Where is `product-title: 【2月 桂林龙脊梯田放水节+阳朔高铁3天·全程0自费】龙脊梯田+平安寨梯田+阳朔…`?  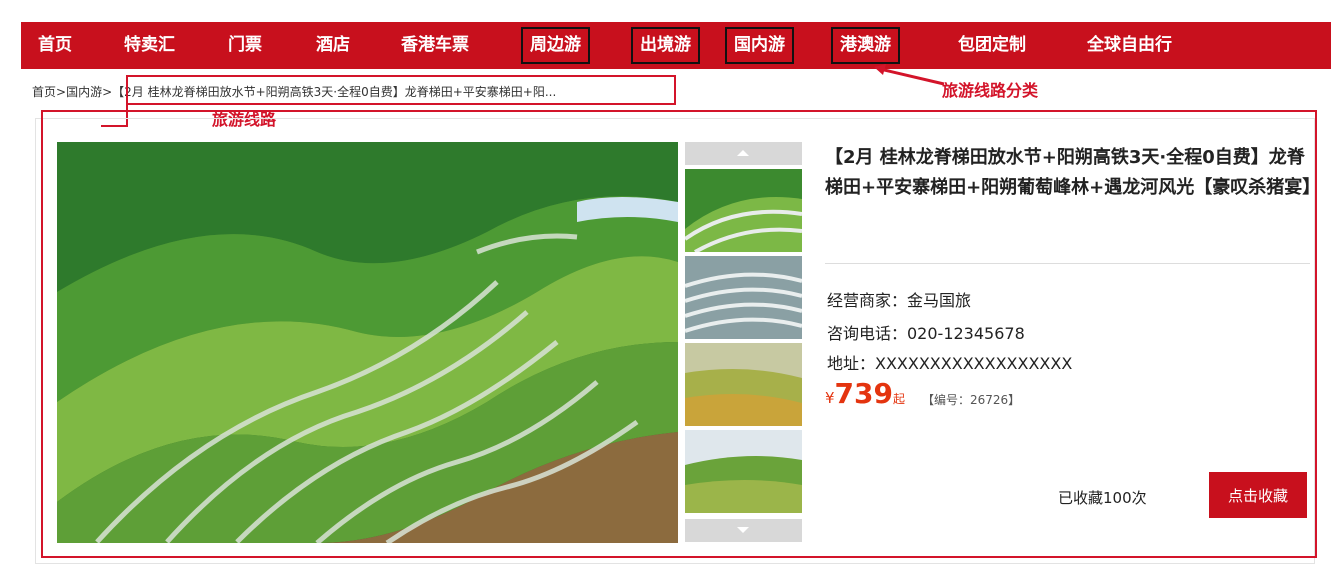
product-title: 【2月 桂林龙脊梯田放水节+阳朔高铁3天·全程0自费】龙脊梯田+平安寨梯田+阳朔… is located at coordinates (1073, 172).